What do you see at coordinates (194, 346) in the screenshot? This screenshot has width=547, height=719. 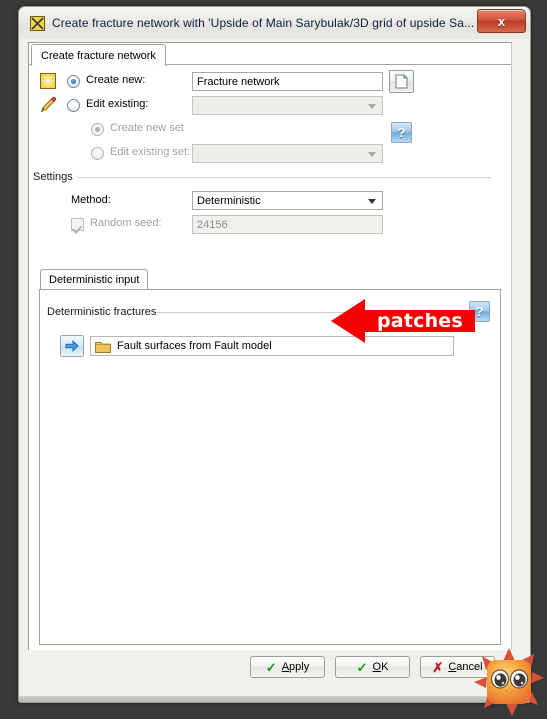 I see `row-label: Fault surfaces from Fault model` at bounding box center [194, 346].